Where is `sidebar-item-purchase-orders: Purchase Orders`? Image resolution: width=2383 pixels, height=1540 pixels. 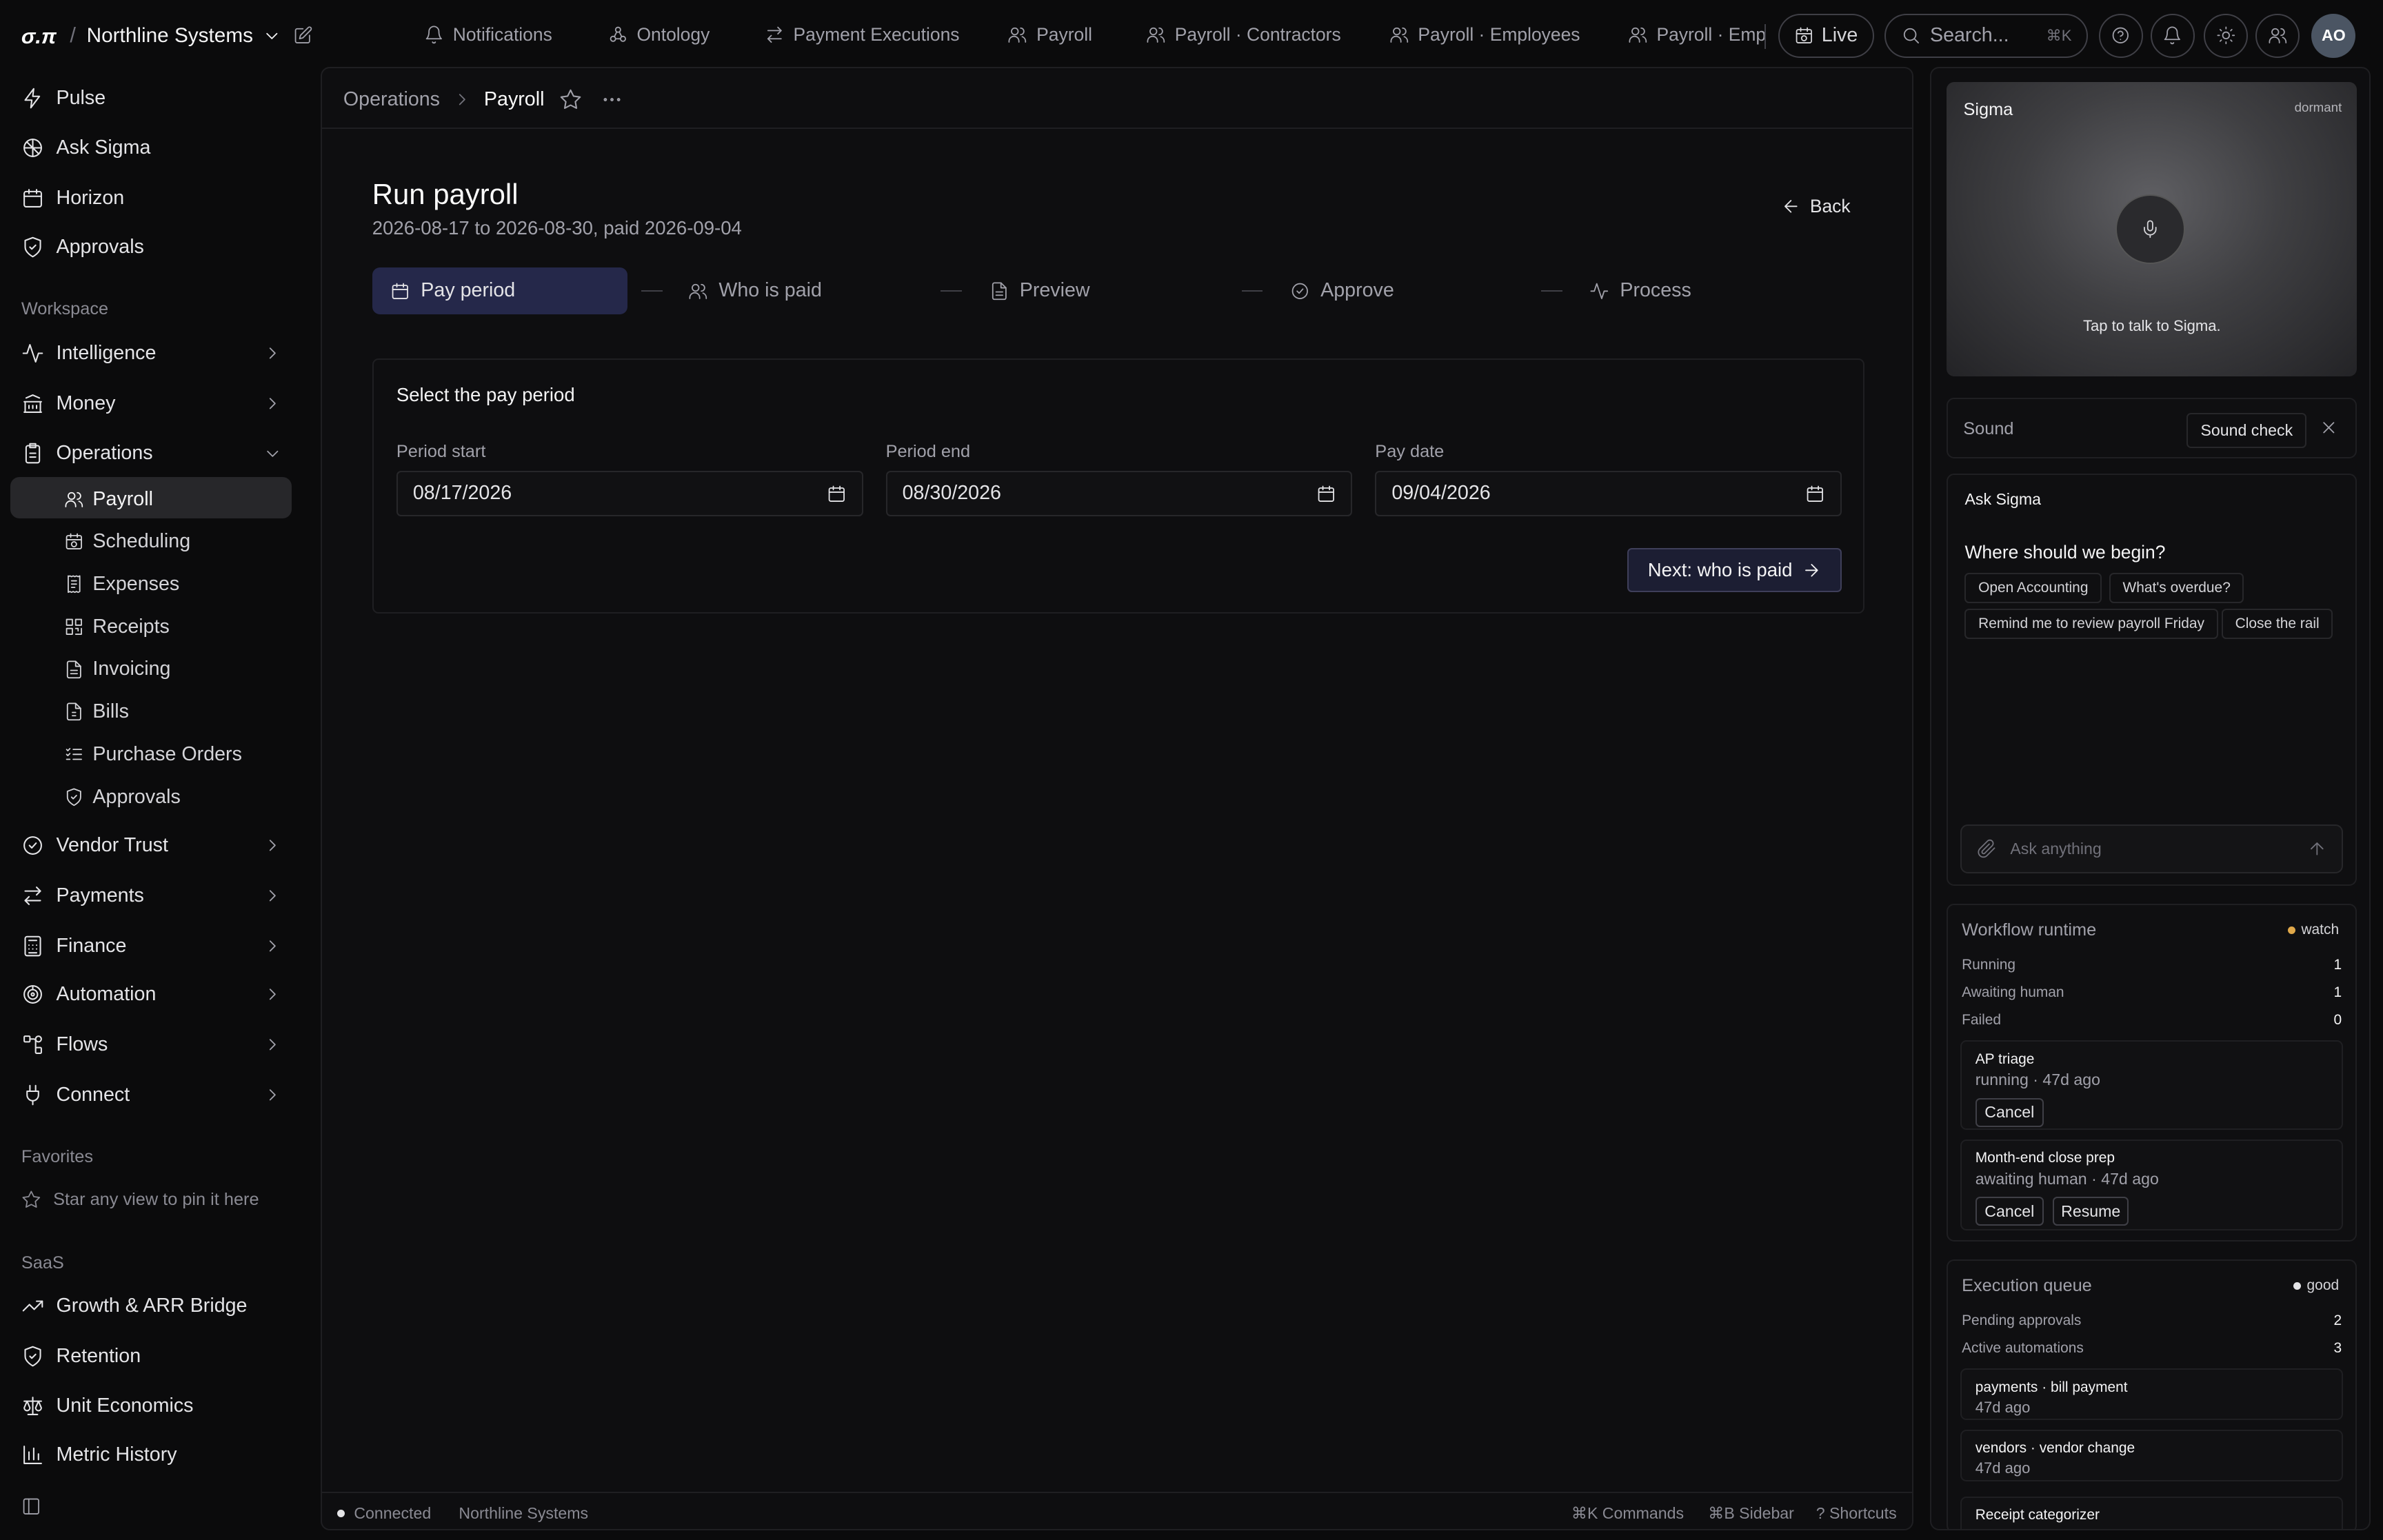
sidebar-item-purchase-orders: Purchase Orders is located at coordinates (153, 755).